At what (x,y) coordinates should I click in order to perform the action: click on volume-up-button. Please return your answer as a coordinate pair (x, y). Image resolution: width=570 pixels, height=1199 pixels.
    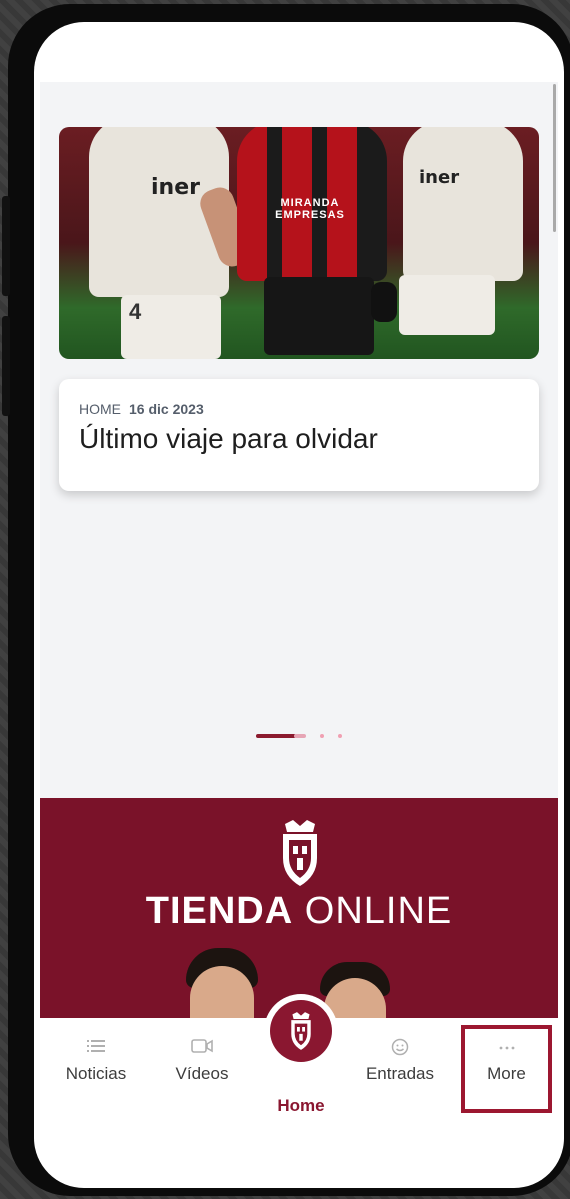
    Looking at the image, I should click on (6, 246).